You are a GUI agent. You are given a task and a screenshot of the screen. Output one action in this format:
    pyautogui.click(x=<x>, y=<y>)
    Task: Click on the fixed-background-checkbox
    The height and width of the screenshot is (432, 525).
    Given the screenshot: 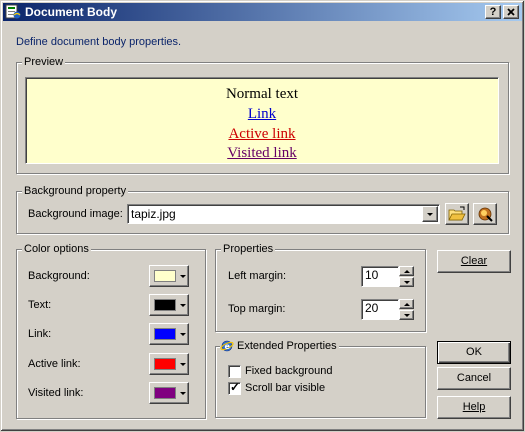 What is the action you would take?
    pyautogui.click(x=234, y=371)
    